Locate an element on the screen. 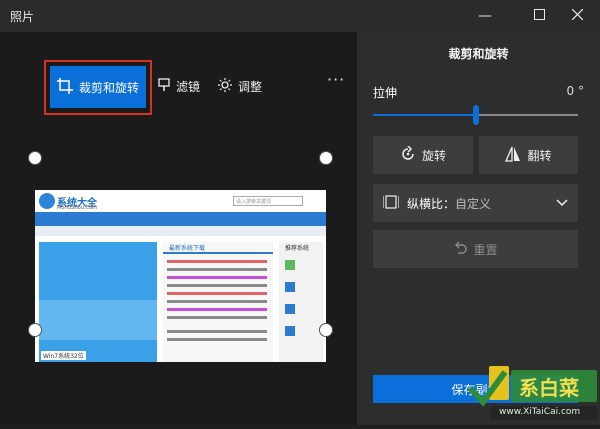  maximize-icon is located at coordinates (539, 16).